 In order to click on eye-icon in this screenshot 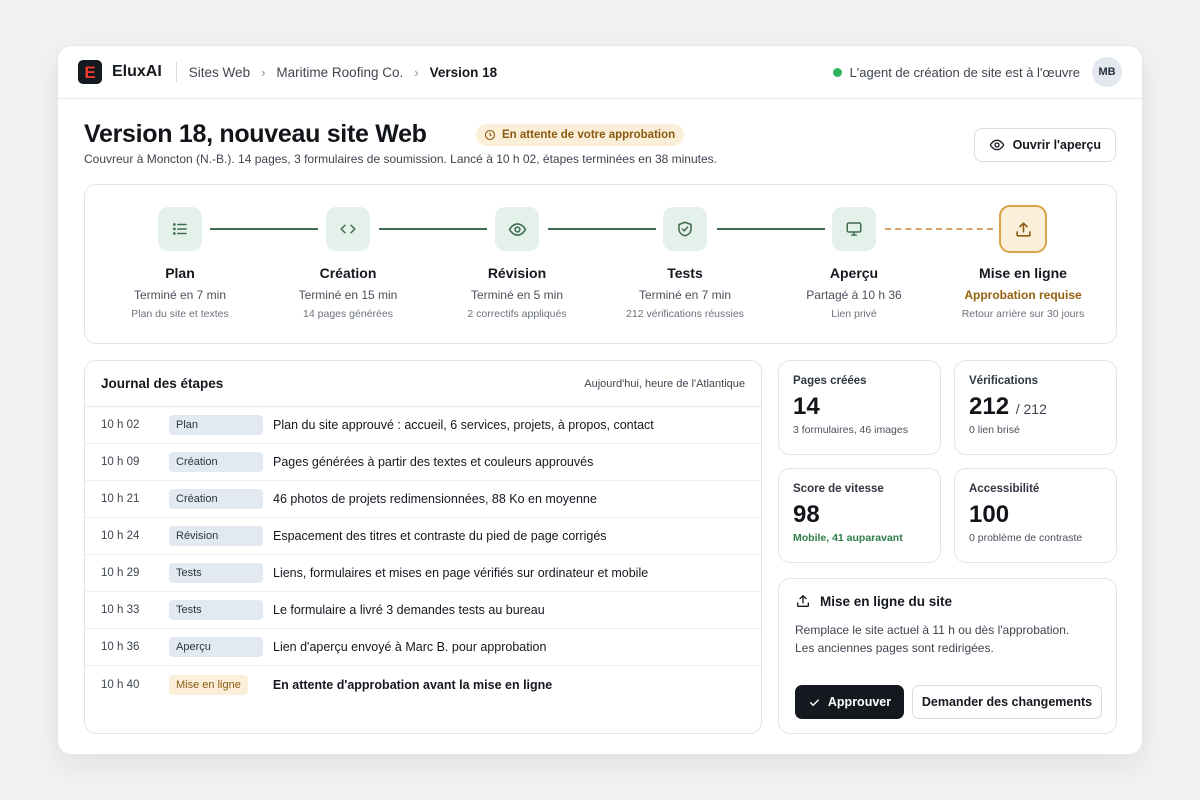, I will do `click(517, 229)`.